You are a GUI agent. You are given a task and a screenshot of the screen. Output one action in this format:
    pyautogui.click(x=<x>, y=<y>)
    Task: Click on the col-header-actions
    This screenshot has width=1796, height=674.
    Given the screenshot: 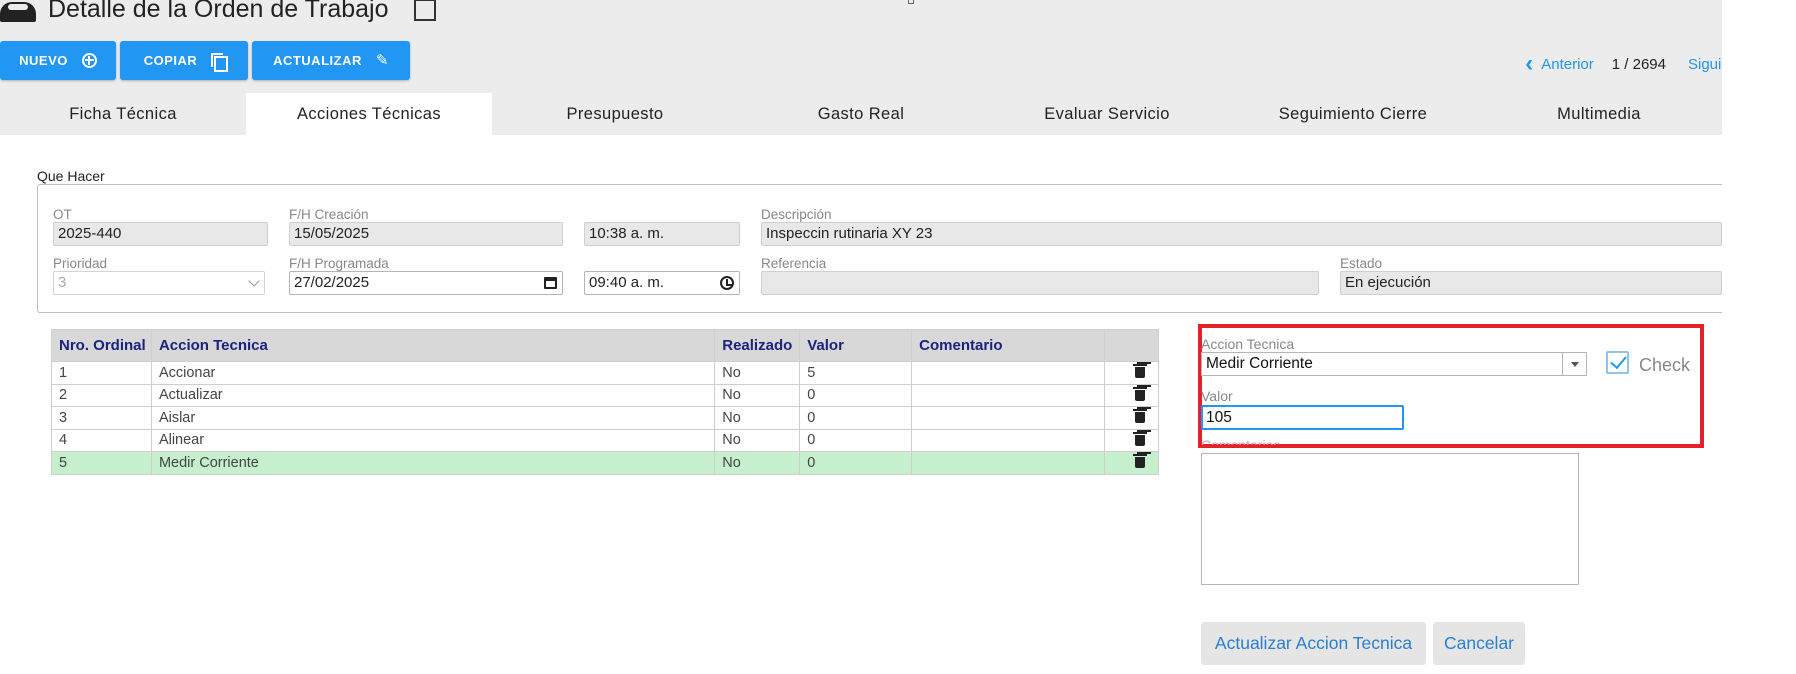 What is the action you would take?
    pyautogui.click(x=1131, y=345)
    